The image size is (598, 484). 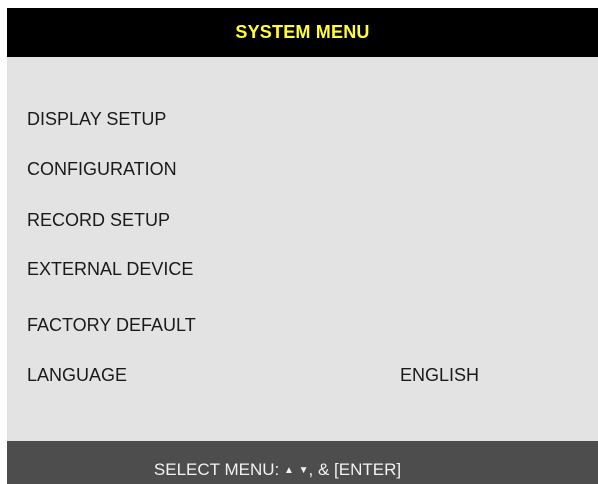 I want to click on language-value: ENGLISH, so click(x=440, y=375).